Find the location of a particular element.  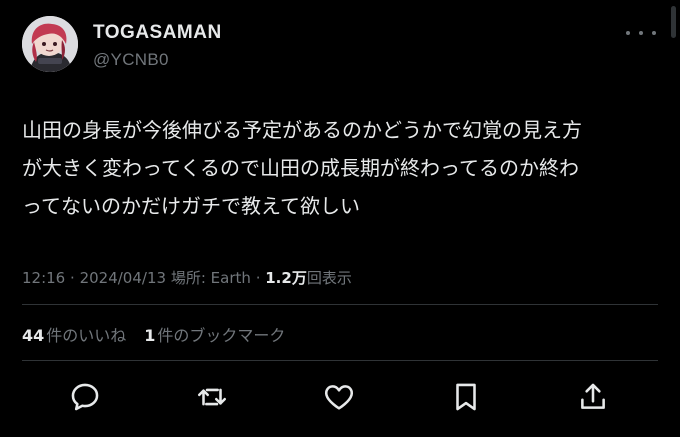

tweet-text-line: ってないのかだけガチで教えて欲しい is located at coordinates (191, 206).